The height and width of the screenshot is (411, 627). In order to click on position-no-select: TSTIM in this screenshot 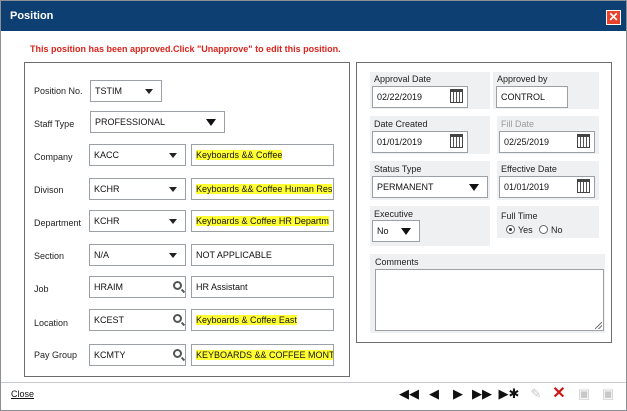, I will do `click(126, 91)`.